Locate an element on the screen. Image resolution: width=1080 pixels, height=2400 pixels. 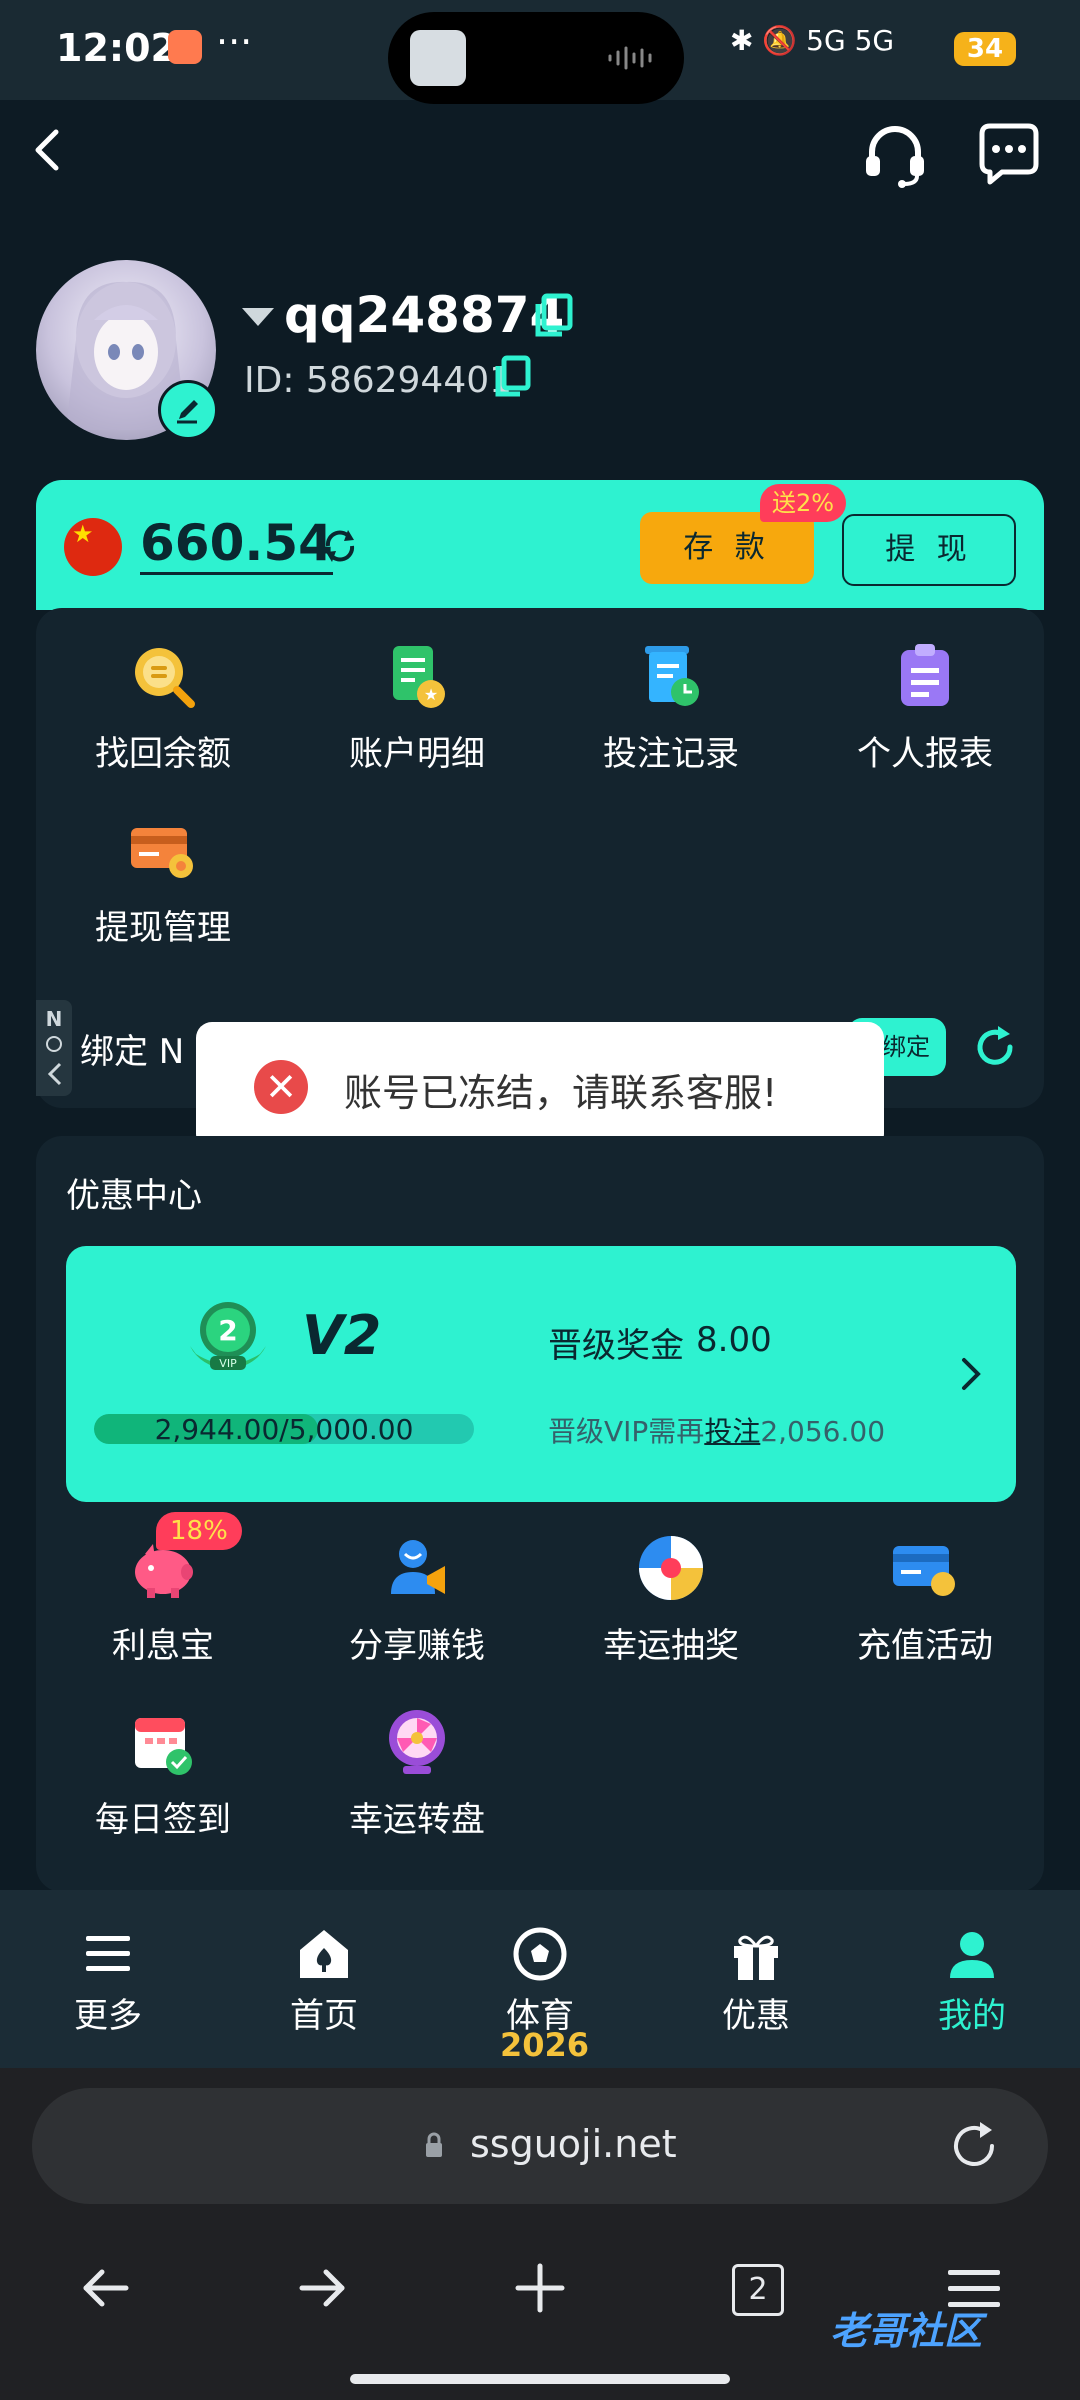
signal-icons: ✱ 🔕 5G 5G is located at coordinates (812, 40).